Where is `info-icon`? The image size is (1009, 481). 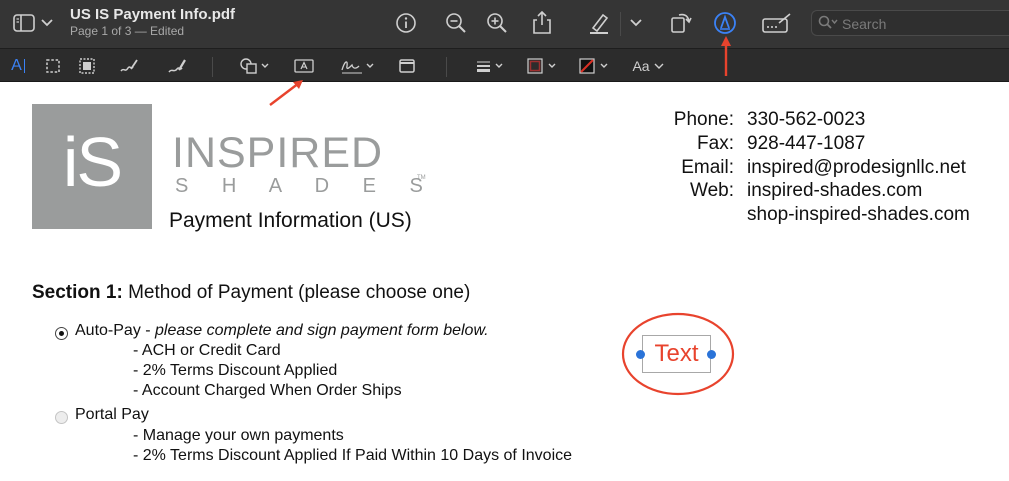 info-icon is located at coordinates (406, 23).